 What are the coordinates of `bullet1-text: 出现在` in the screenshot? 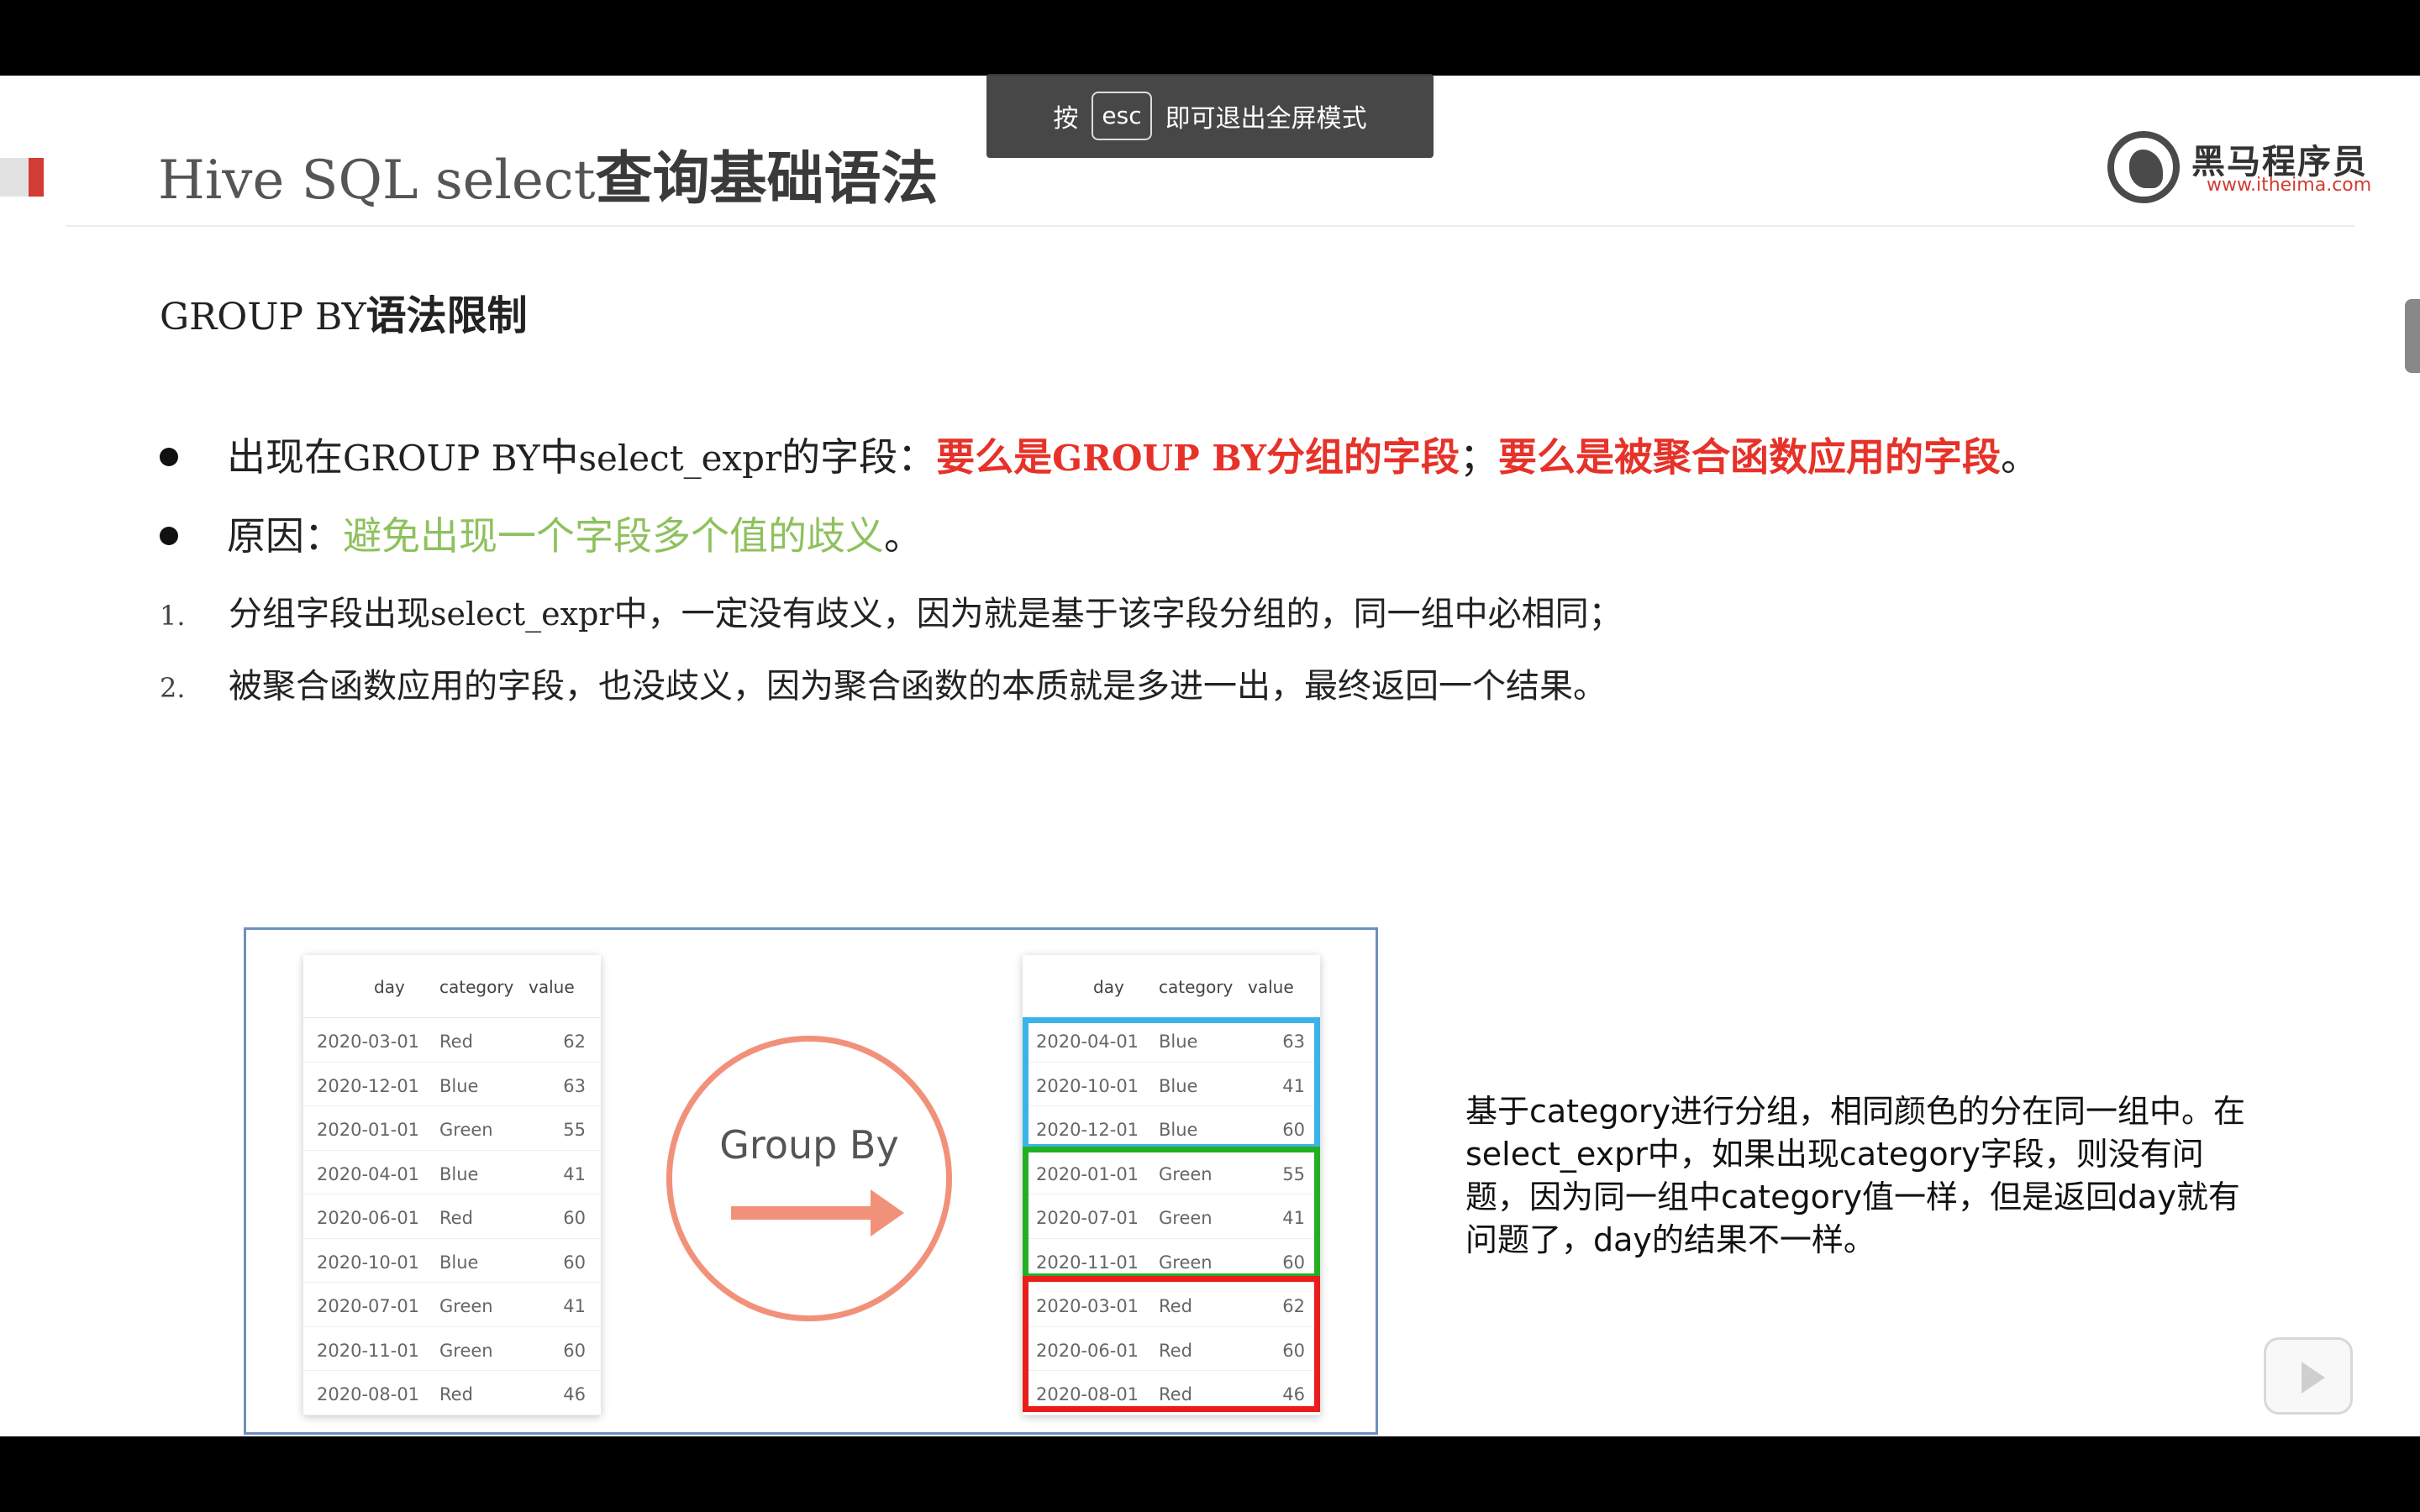 It's located at (285, 457).